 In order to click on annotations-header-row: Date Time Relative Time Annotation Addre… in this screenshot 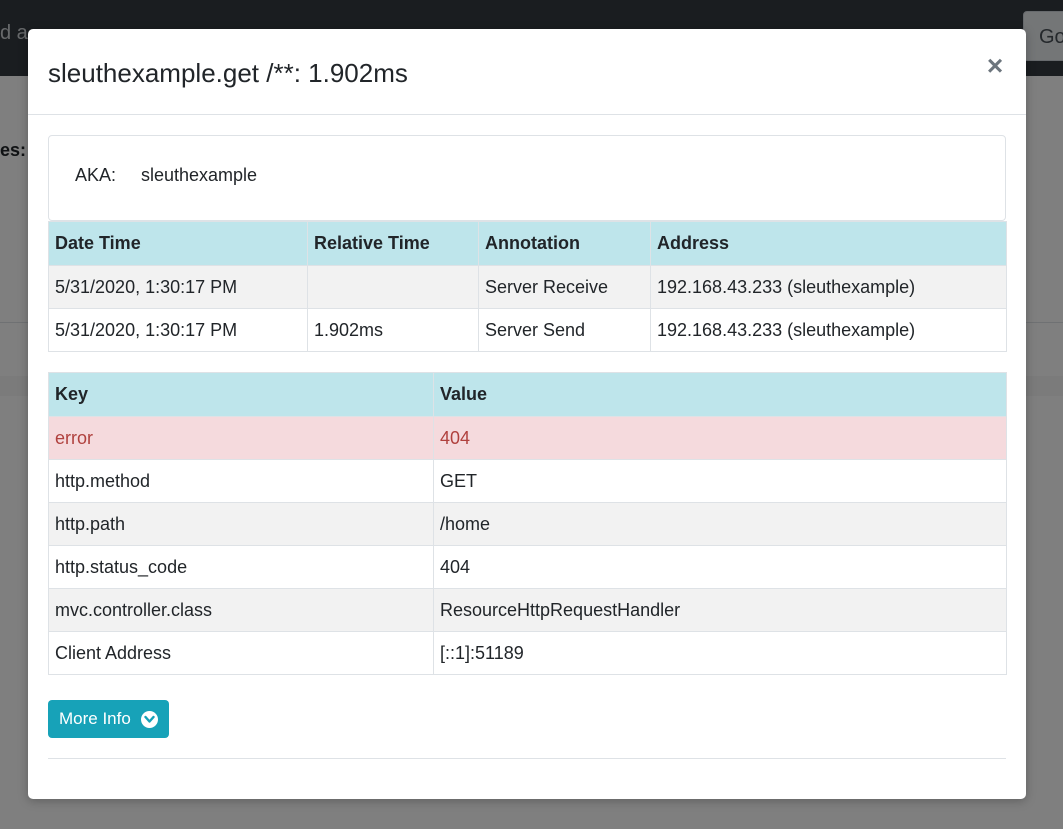, I will do `click(527, 243)`.